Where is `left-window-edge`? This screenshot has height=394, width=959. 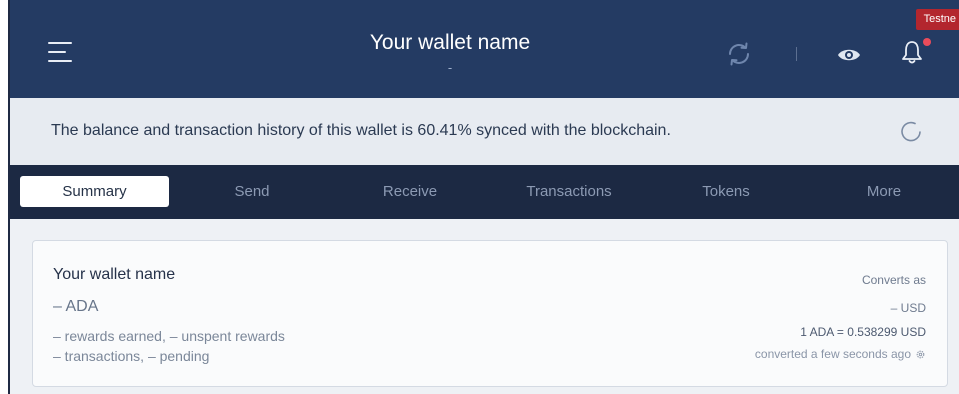
left-window-edge is located at coordinates (5, 197).